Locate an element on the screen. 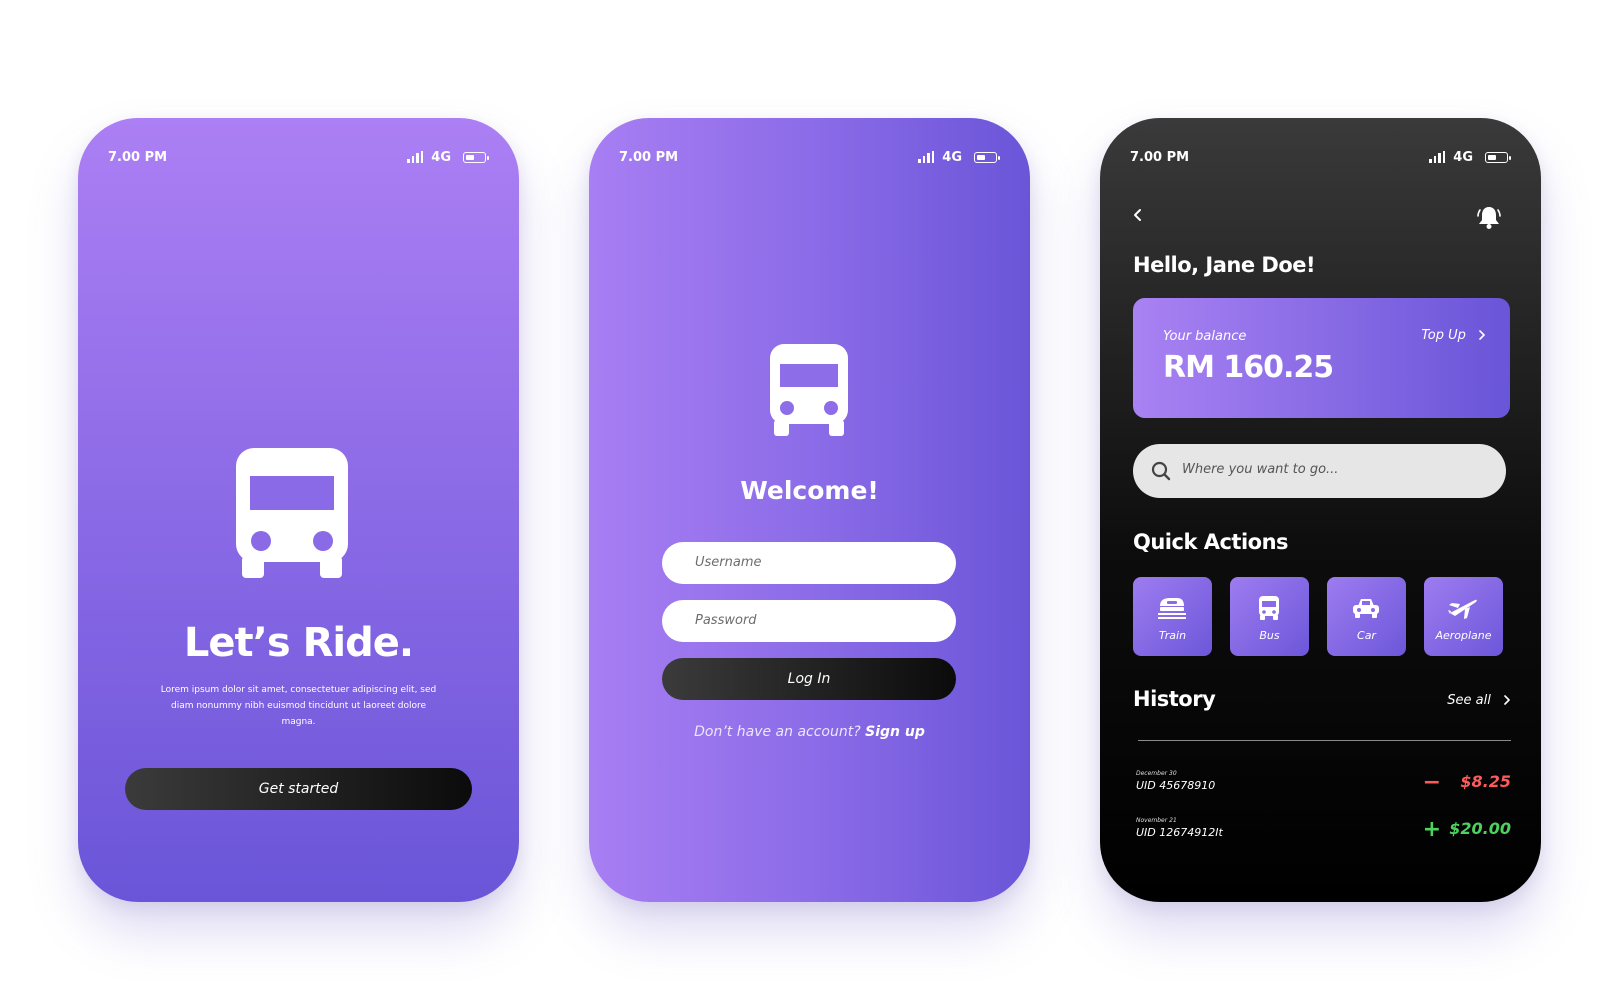 The width and height of the screenshot is (1600, 1000). quick-action-bus: Bus is located at coordinates (1269, 616).